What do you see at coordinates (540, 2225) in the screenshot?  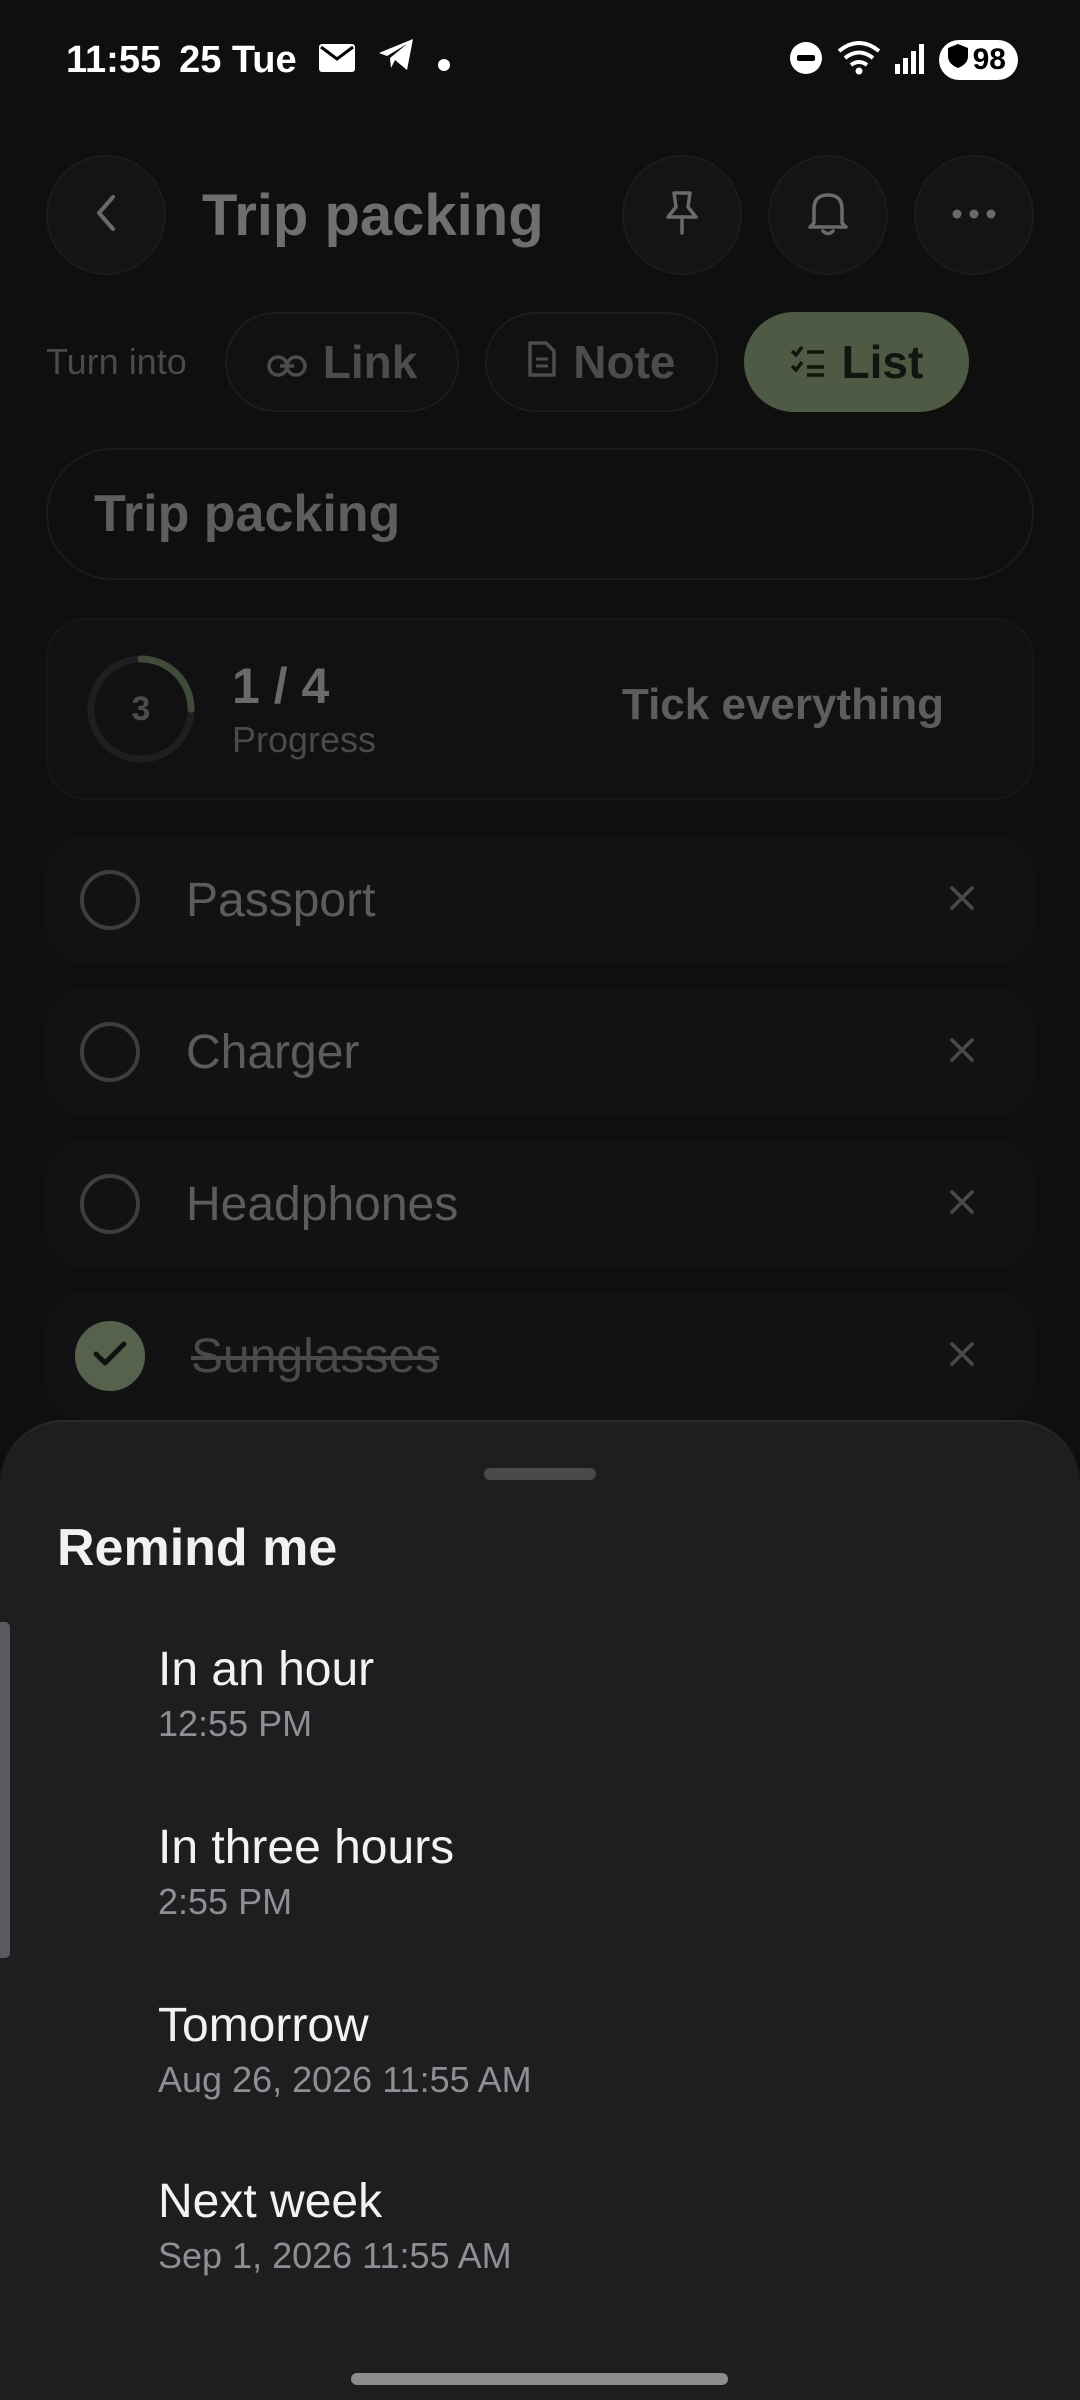 I see `remind-option-next-week: Next week Sep 1, 2026 11:55 AM` at bounding box center [540, 2225].